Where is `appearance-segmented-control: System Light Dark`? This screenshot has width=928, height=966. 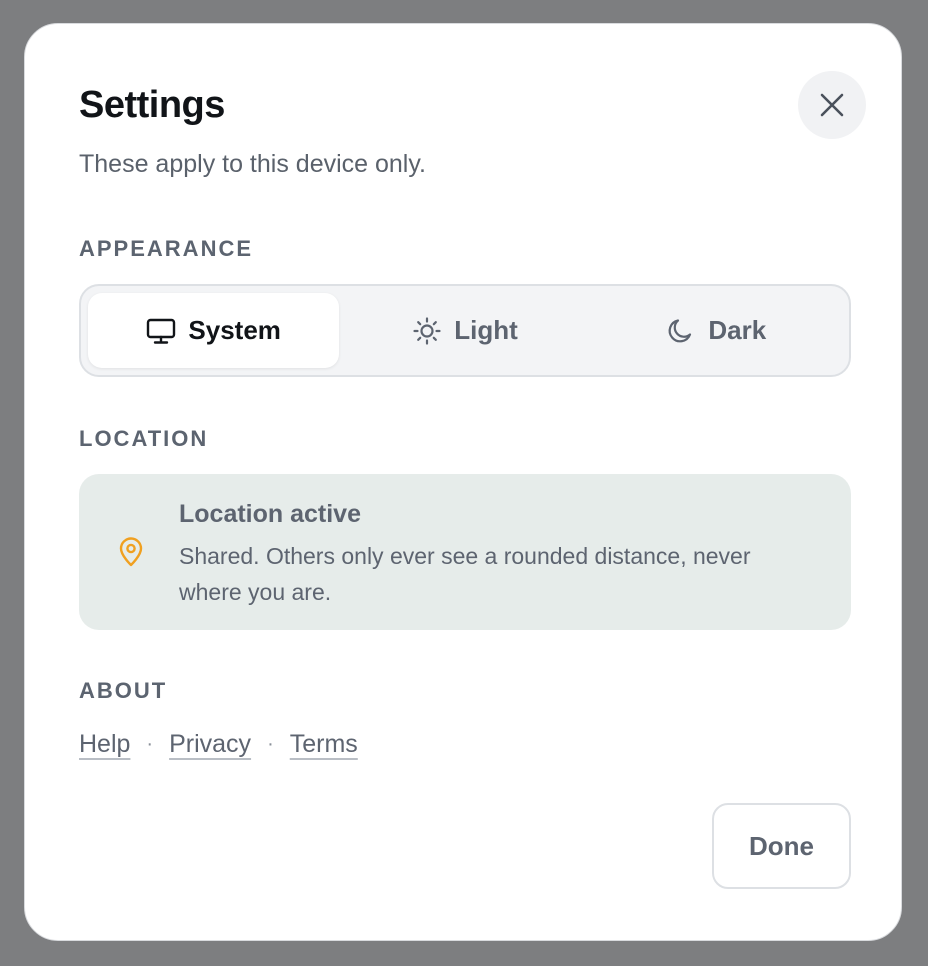
appearance-segmented-control: System Light Dark is located at coordinates (465, 330).